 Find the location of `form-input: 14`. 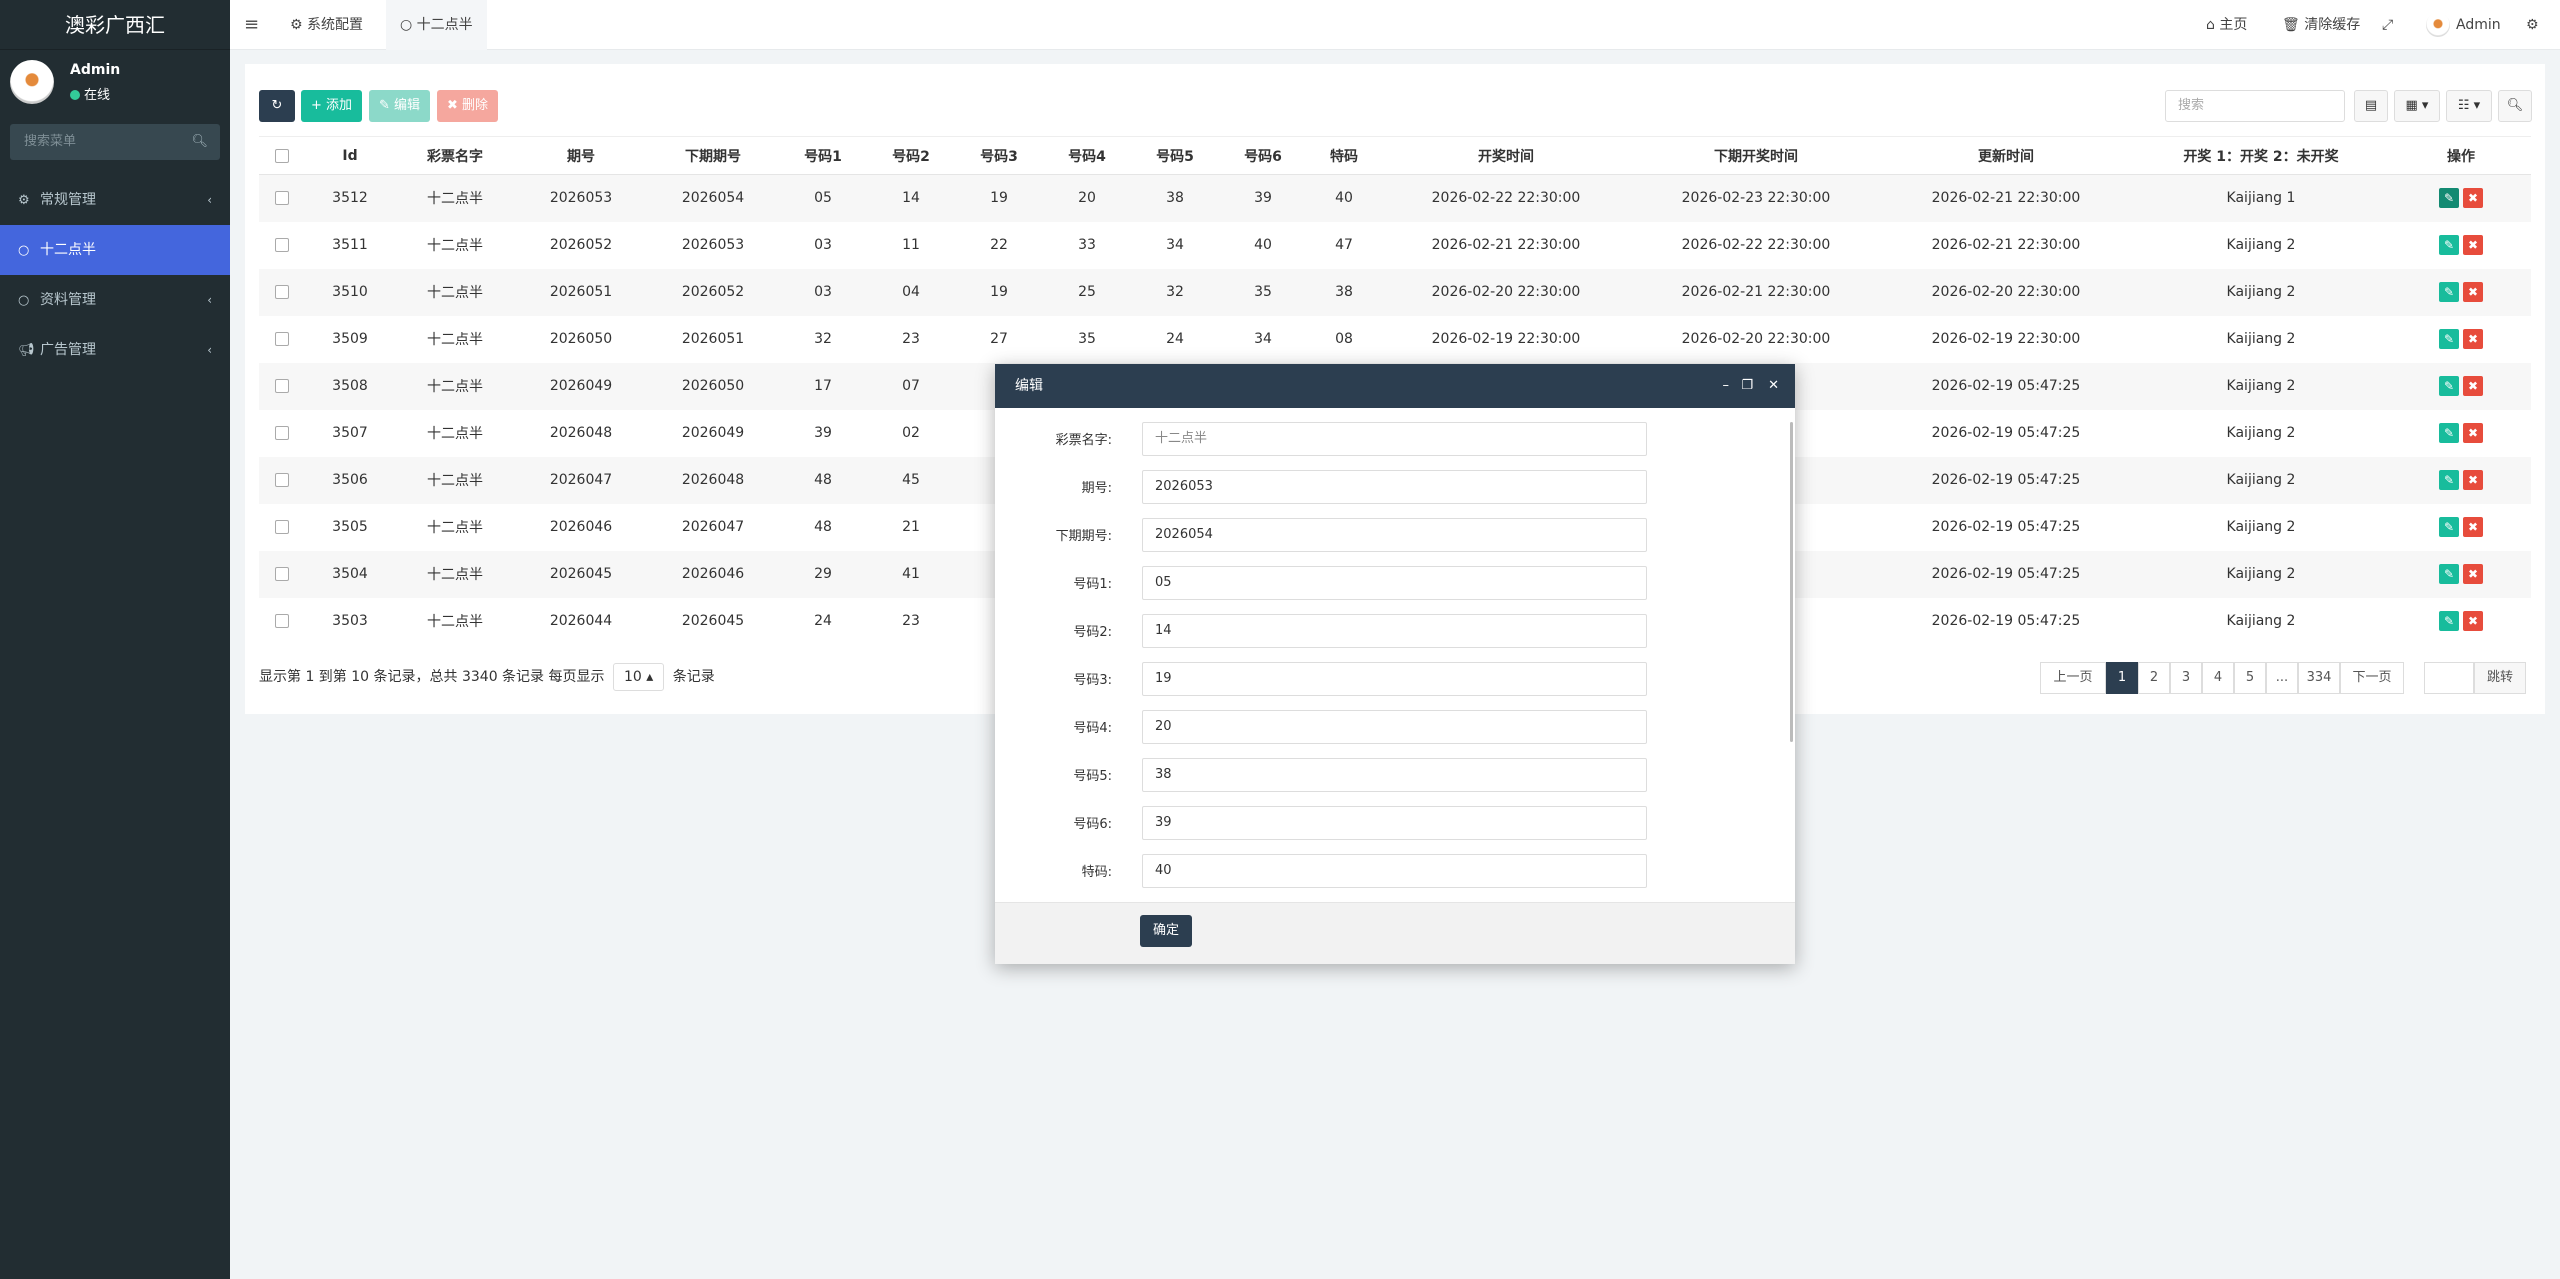

form-input: 14 is located at coordinates (1394, 631).